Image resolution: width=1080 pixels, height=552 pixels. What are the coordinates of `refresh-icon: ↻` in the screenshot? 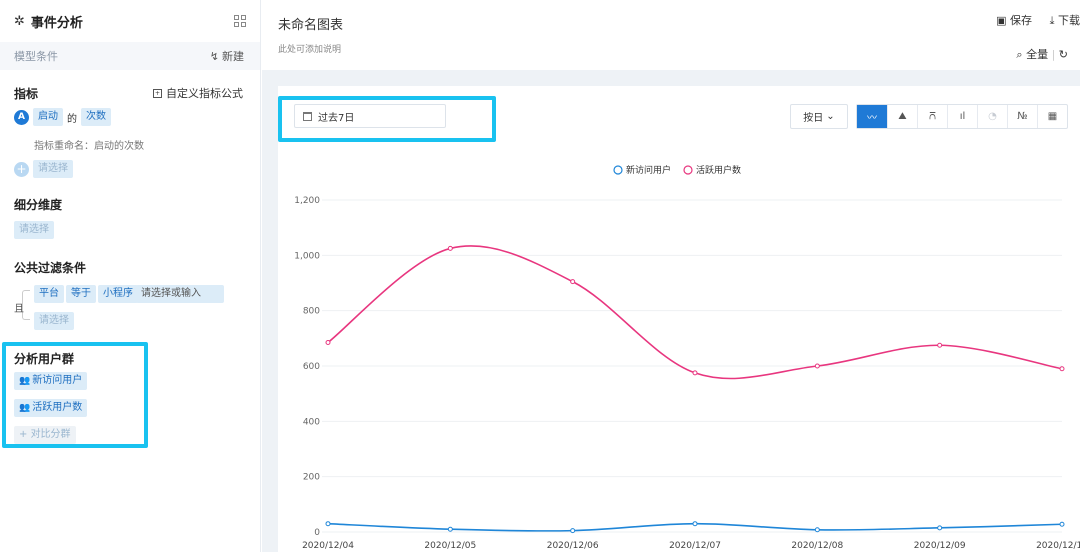 It's located at (1063, 54).